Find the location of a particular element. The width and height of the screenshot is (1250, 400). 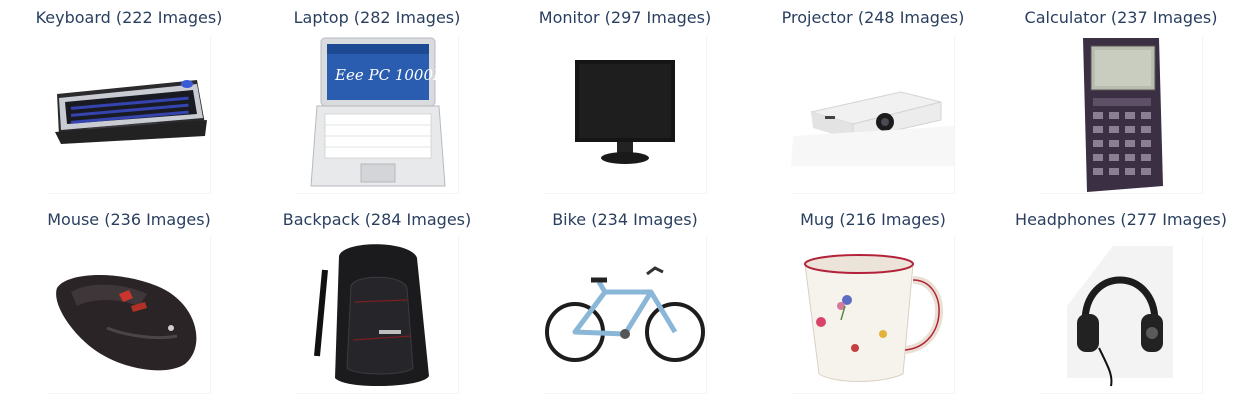

projector-icon is located at coordinates (873, 128).